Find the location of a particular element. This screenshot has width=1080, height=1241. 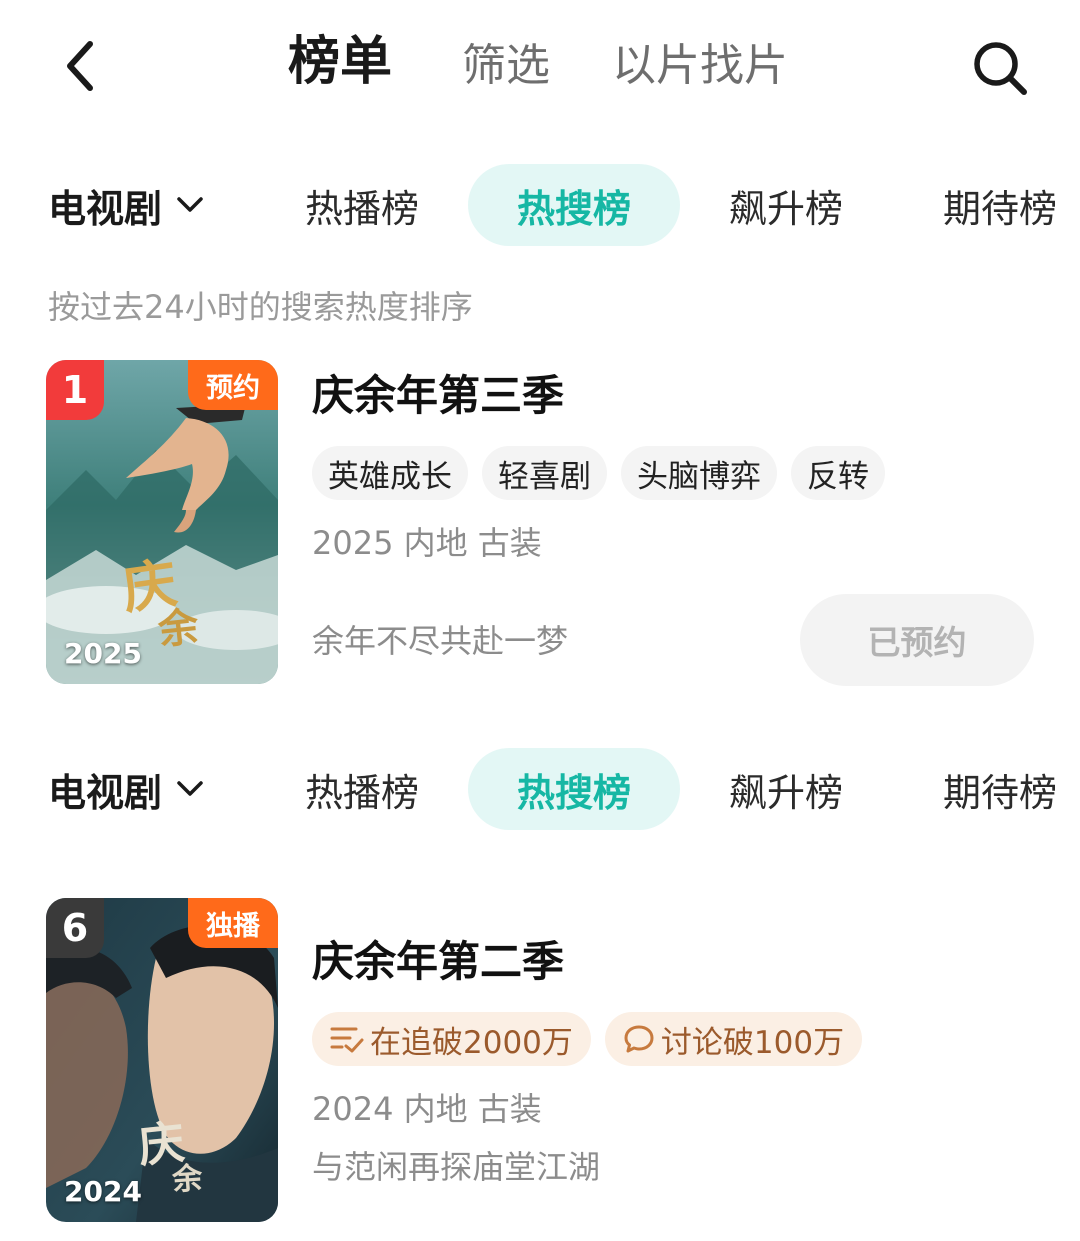

search-icon is located at coordinates (1000, 68).